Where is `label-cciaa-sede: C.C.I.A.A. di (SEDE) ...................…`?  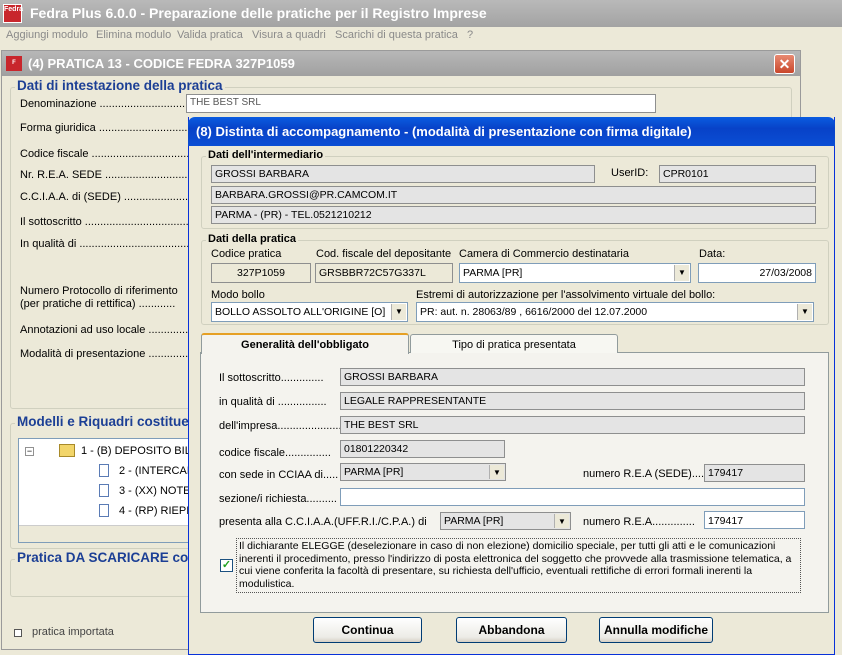
label-cciaa-sede: C.C.I.A.A. di (SEDE) ...................… is located at coordinates (112, 197).